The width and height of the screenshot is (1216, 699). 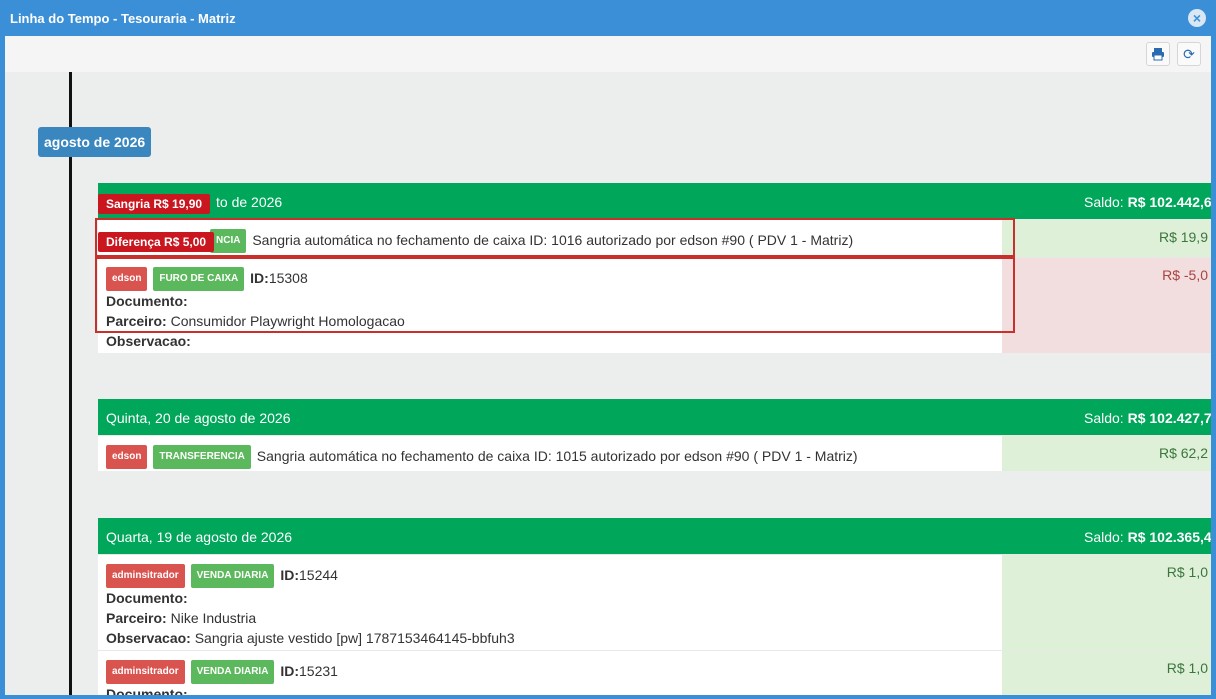 I want to click on day-saldo: Saldo: R$ 102.442,6, so click(x=1147, y=202).